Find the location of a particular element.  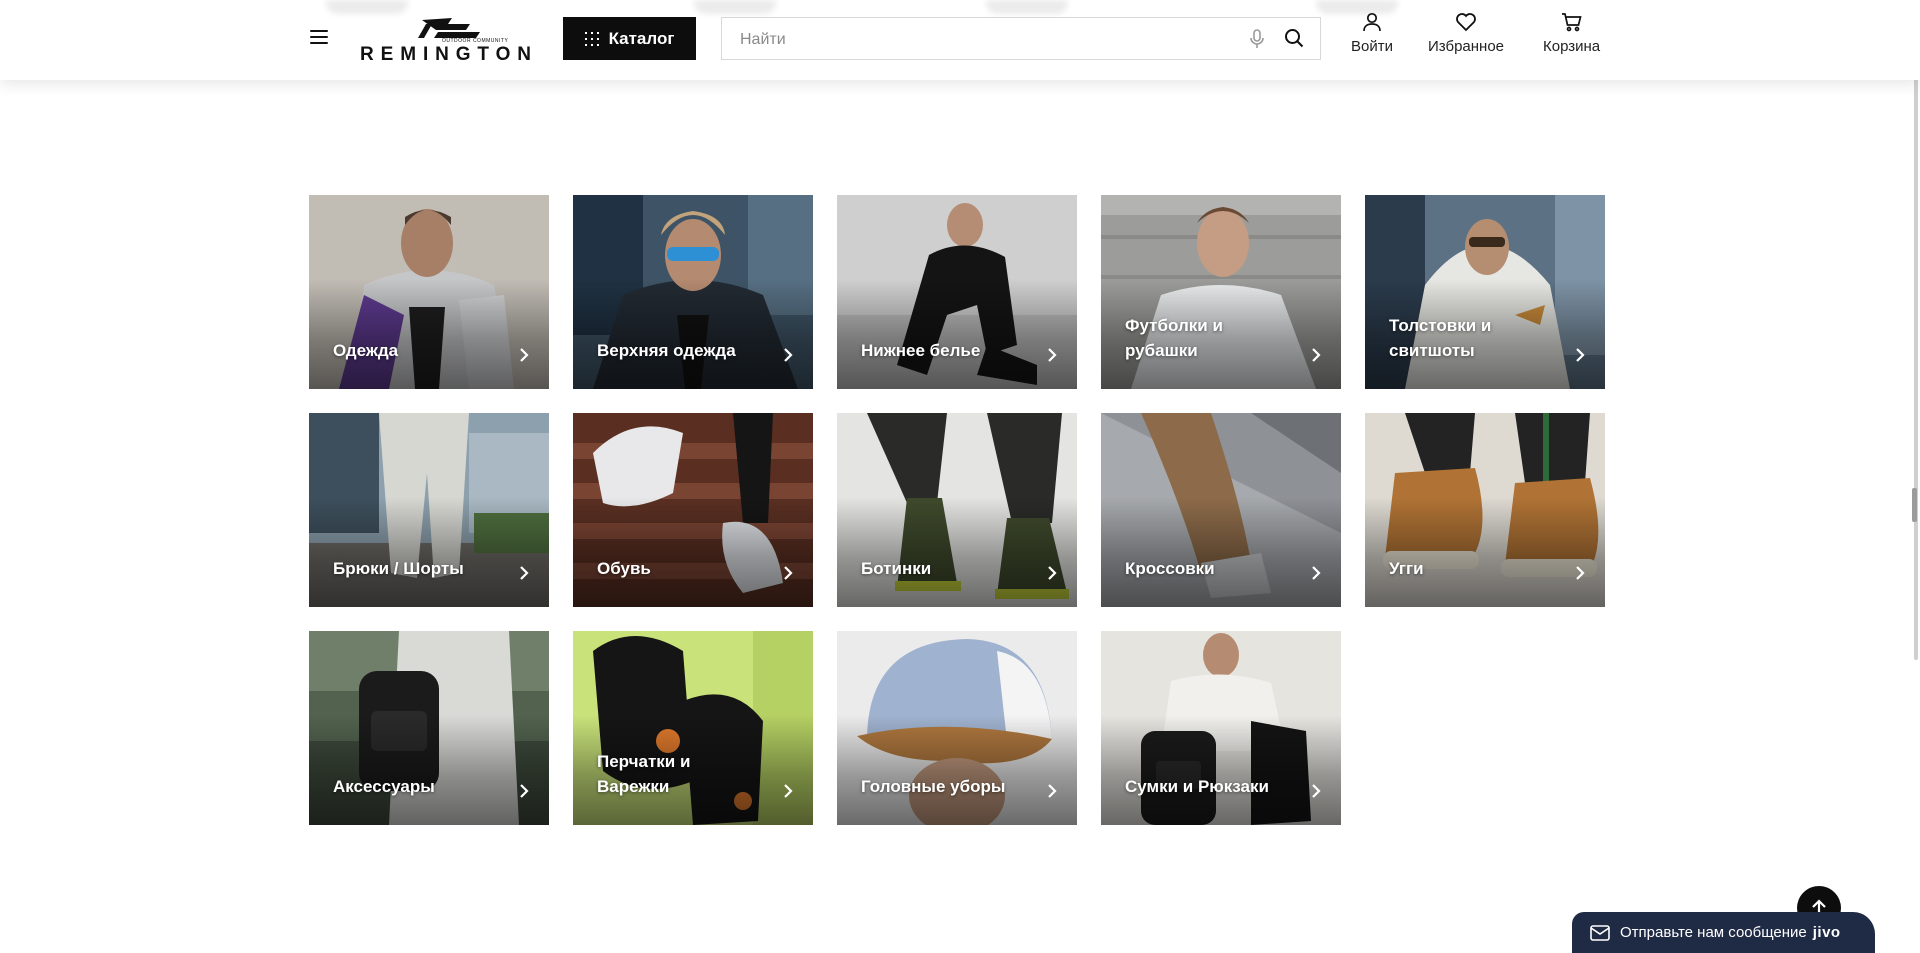

category-tile-hoodies: Толстовки и свитшоты is located at coordinates (1485, 292).